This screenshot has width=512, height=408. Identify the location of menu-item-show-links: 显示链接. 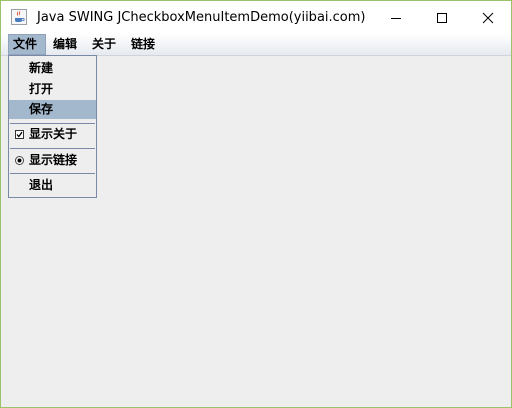
(52, 160).